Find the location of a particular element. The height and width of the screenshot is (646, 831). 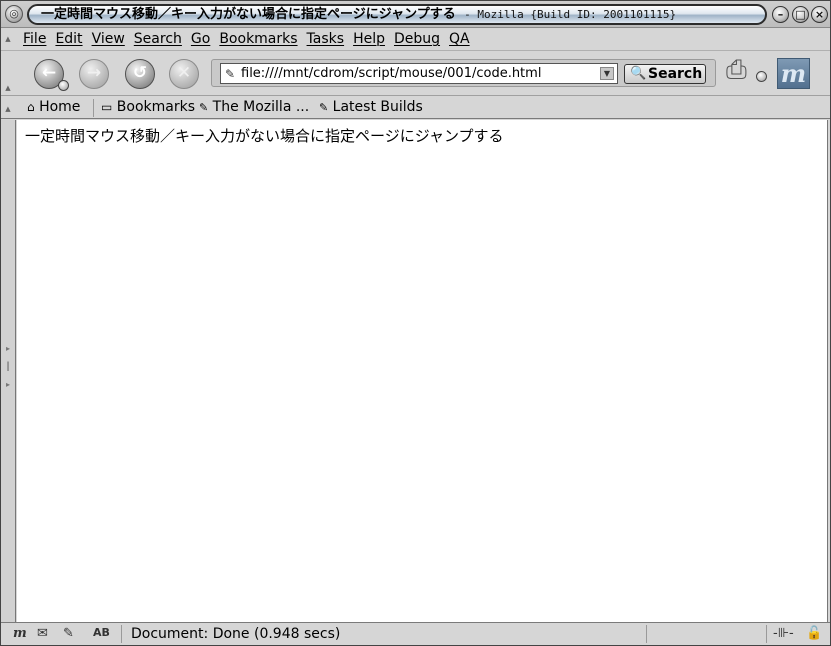

print-button: ⎙ is located at coordinates (743, 71).